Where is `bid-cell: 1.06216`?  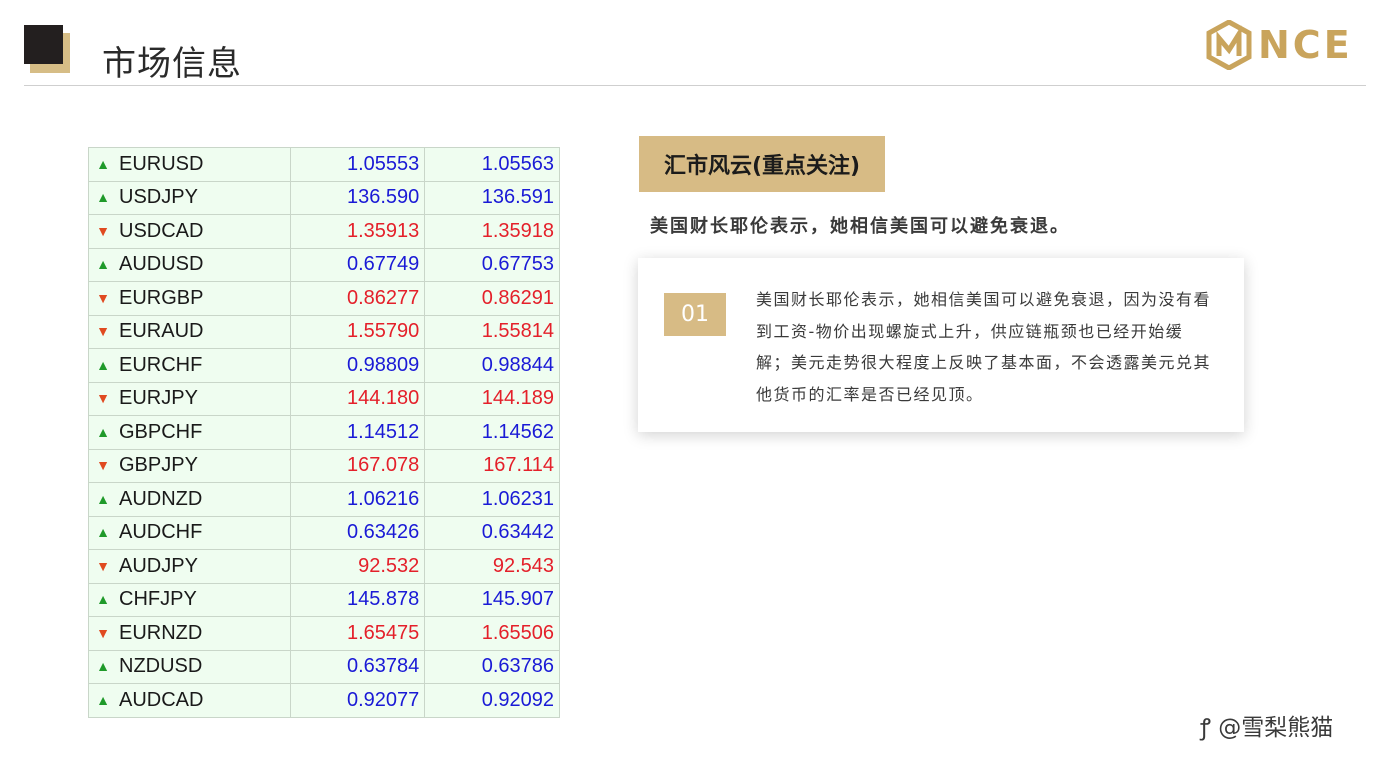 bid-cell: 1.06216 is located at coordinates (357, 499).